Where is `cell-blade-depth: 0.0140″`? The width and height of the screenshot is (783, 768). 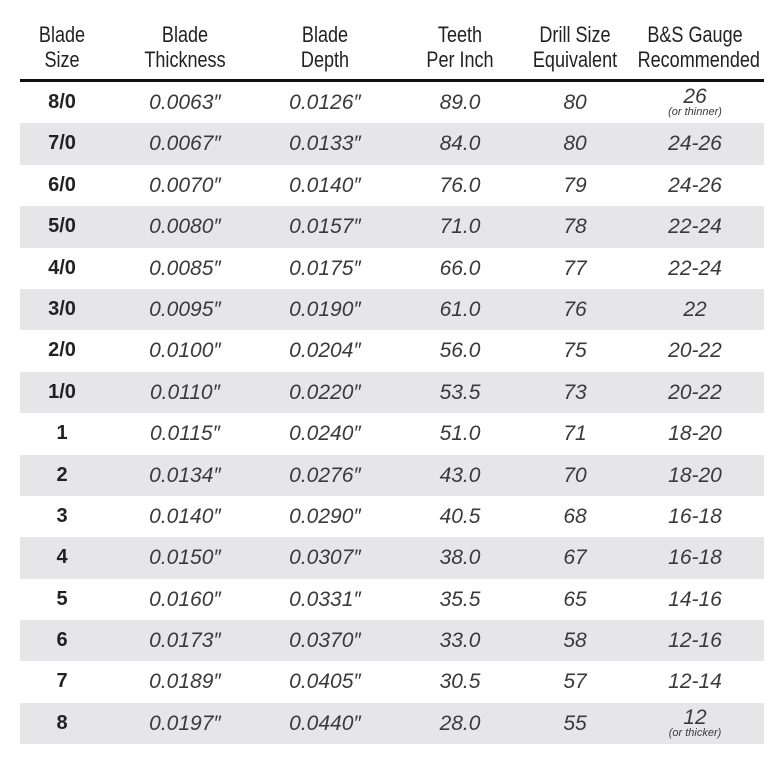
cell-blade-depth: 0.0140″ is located at coordinates (325, 185).